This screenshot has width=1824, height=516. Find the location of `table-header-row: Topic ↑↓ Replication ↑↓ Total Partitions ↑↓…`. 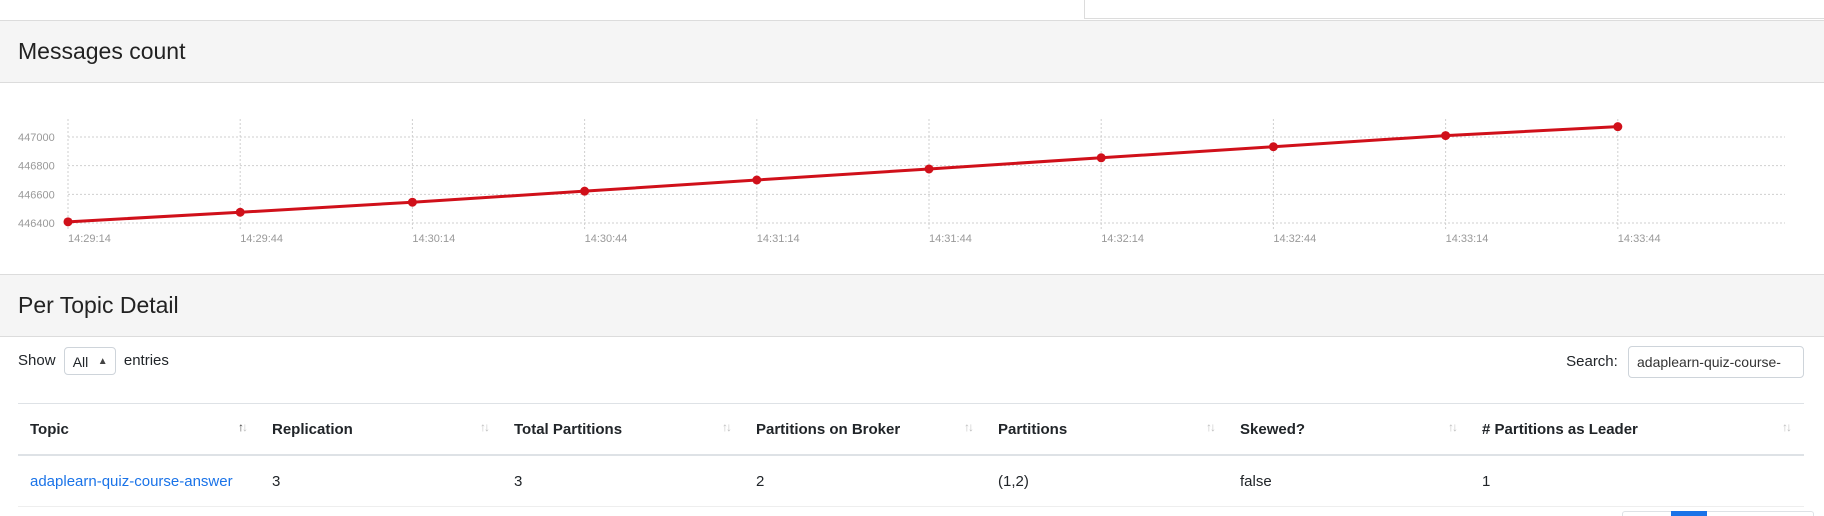

table-header-row: Topic ↑↓ Replication ↑↓ Total Partitions ↑↓… is located at coordinates (911, 429).